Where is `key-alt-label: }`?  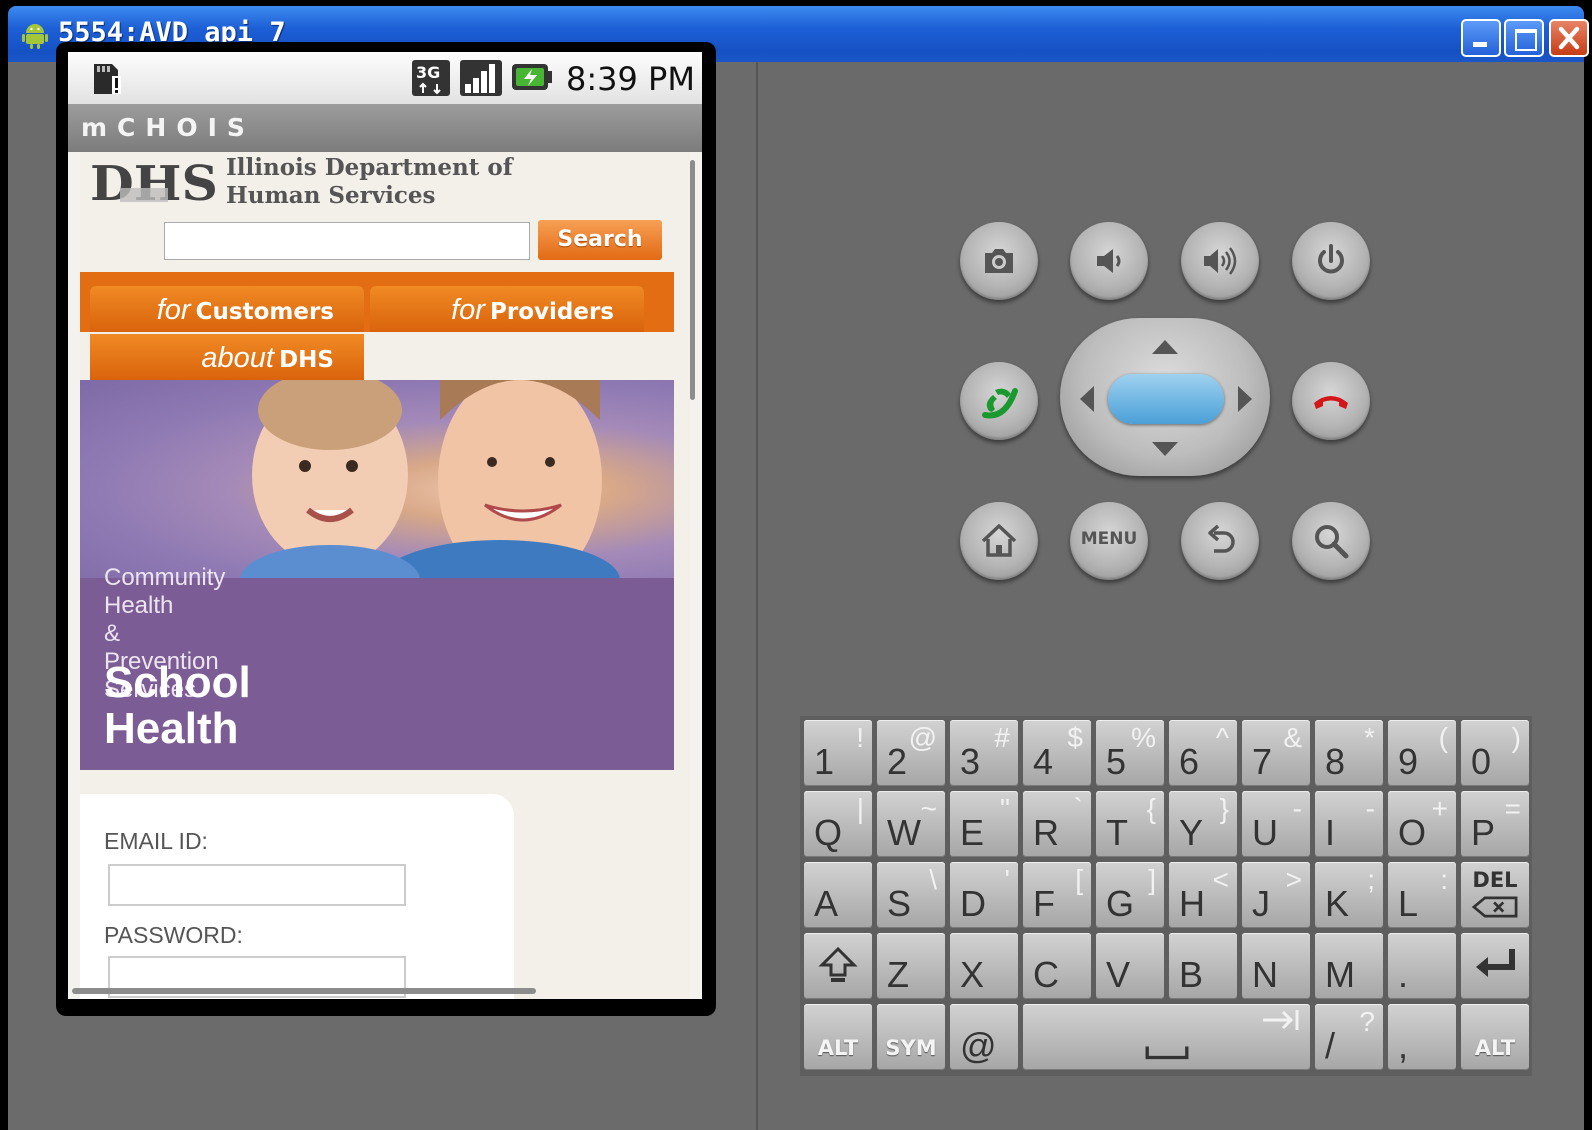 key-alt-label: } is located at coordinates (1224, 808).